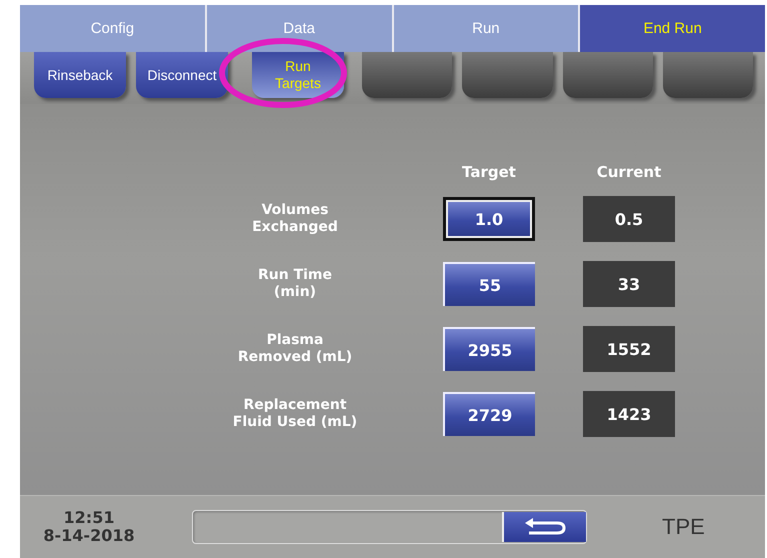 Image resolution: width=767 pixels, height=558 pixels. What do you see at coordinates (298, 75) in the screenshot?
I see `sub-tab: Run Targets` at bounding box center [298, 75].